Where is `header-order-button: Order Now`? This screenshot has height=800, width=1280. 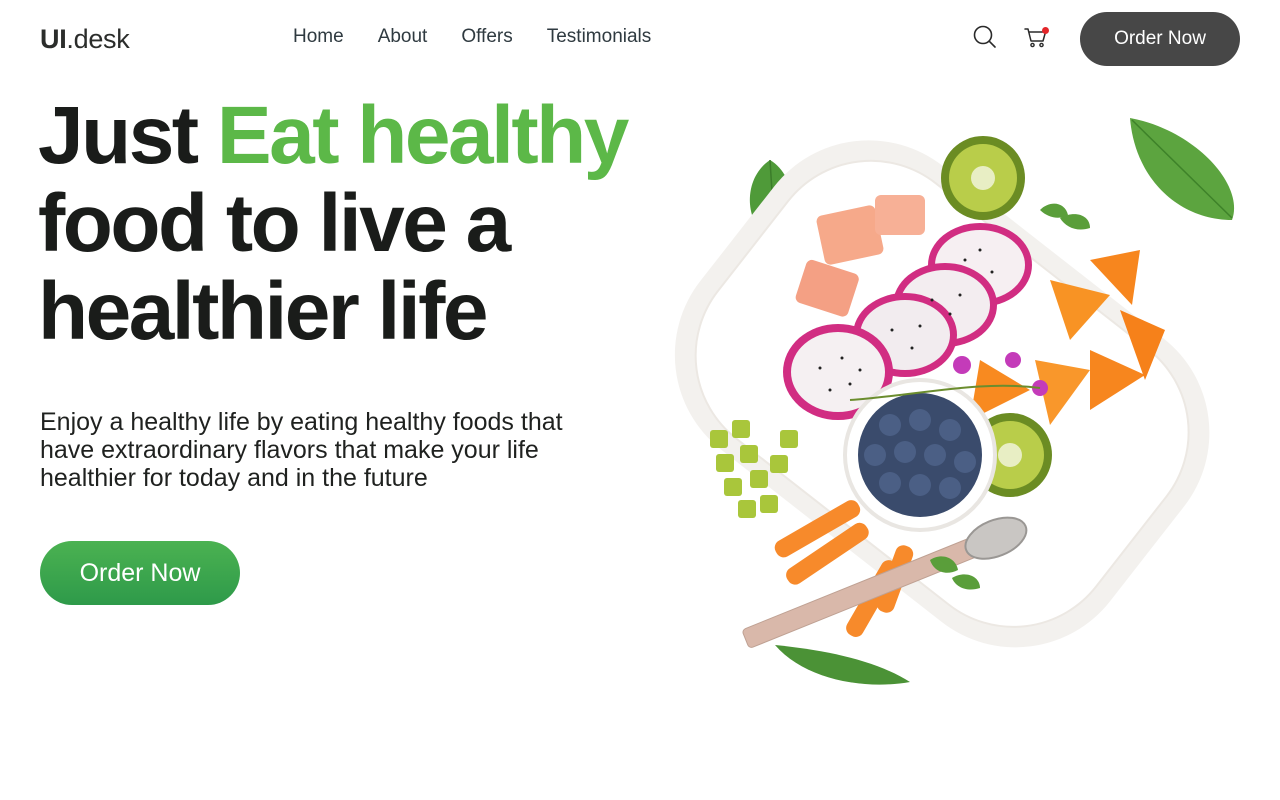
header-order-button: Order Now is located at coordinates (1160, 39).